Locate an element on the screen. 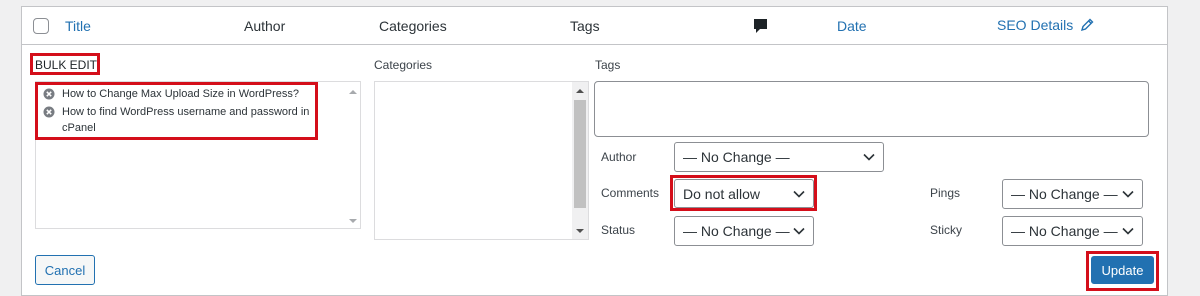  column-seo-details: SEO Details is located at coordinates (1045, 25).